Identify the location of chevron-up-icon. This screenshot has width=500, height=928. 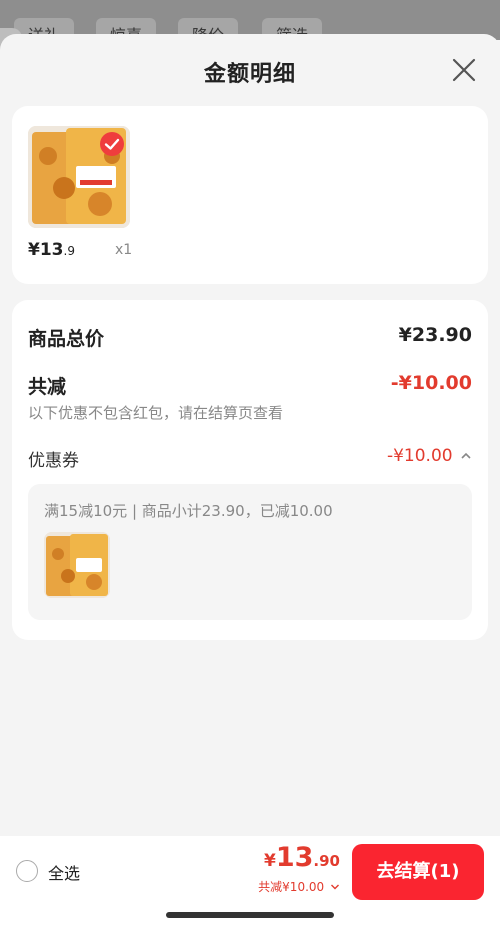
(466, 455).